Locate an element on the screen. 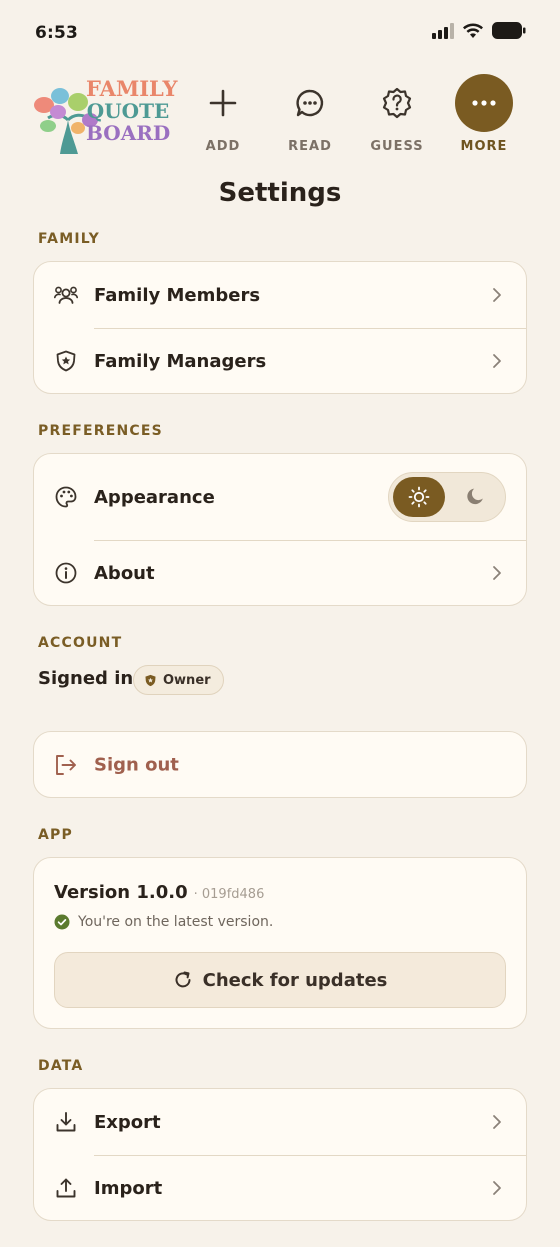  role-badge: Owner is located at coordinates (178, 680).